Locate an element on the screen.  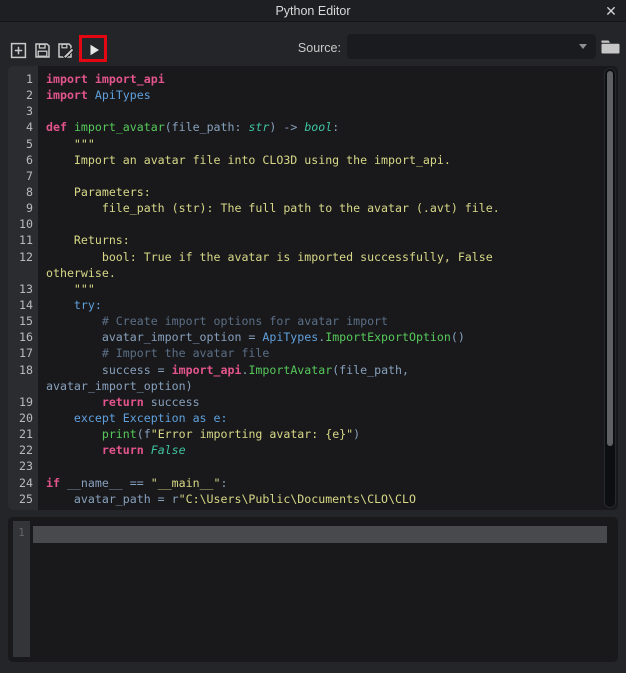
code-line-text: if __name__ == "__main__": is located at coordinates (137, 482).